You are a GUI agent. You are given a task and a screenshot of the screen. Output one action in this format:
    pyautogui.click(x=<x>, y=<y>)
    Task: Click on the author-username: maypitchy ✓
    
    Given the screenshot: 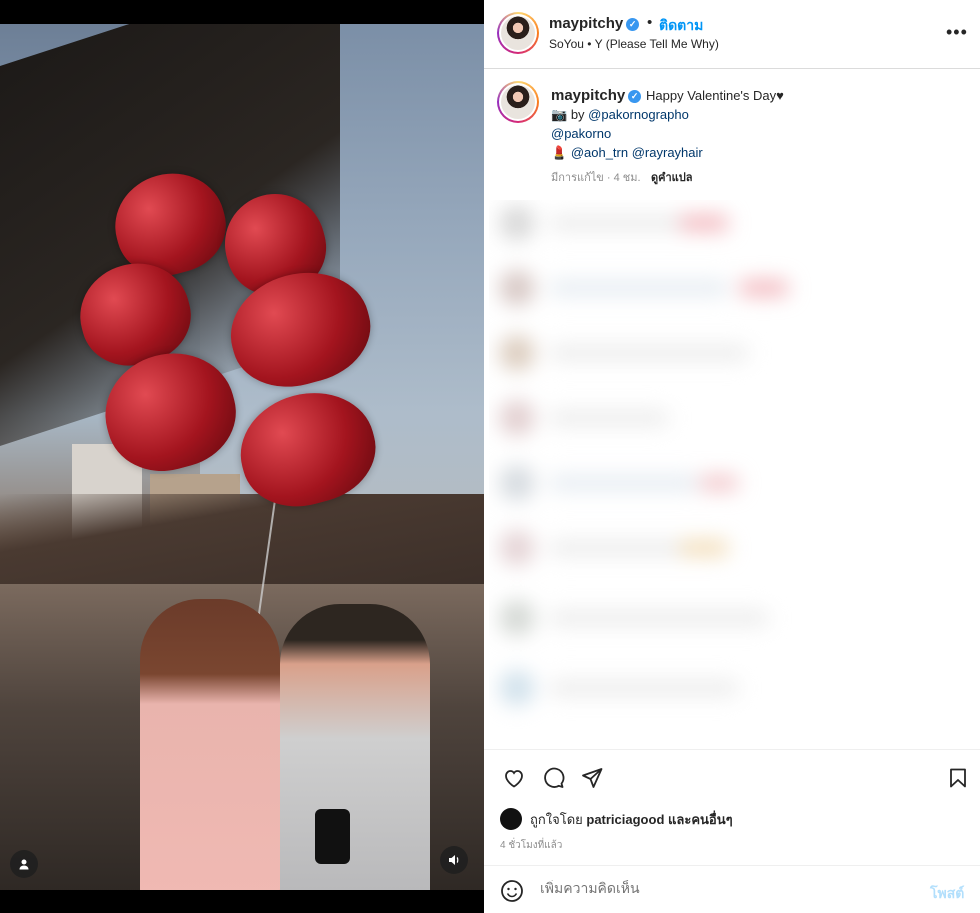 What is the action you would take?
    pyautogui.click(x=594, y=23)
    